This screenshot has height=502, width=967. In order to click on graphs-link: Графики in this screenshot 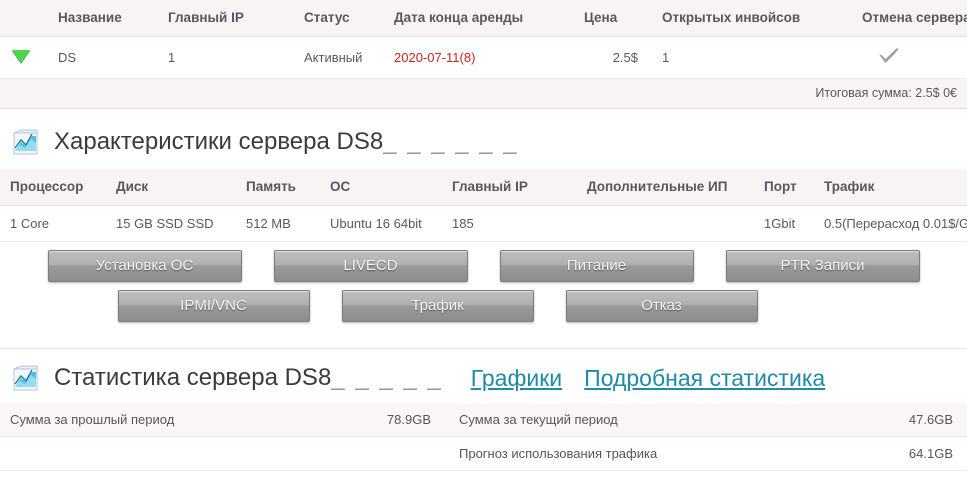, I will do `click(516, 378)`.